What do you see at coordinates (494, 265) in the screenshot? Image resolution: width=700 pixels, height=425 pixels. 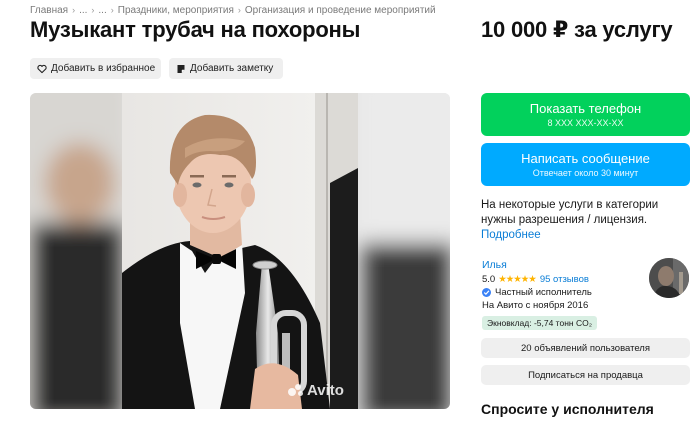 I see `seller-name: Илья` at bounding box center [494, 265].